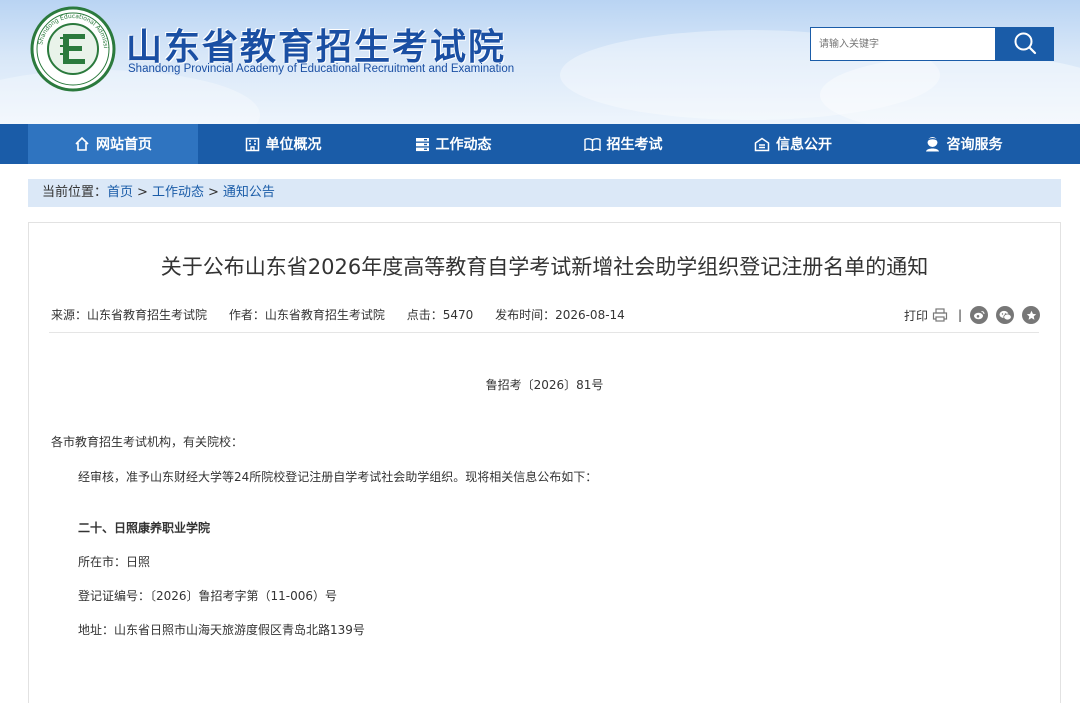  I want to click on nav-item-consult: 咨询服务, so click(963, 144).